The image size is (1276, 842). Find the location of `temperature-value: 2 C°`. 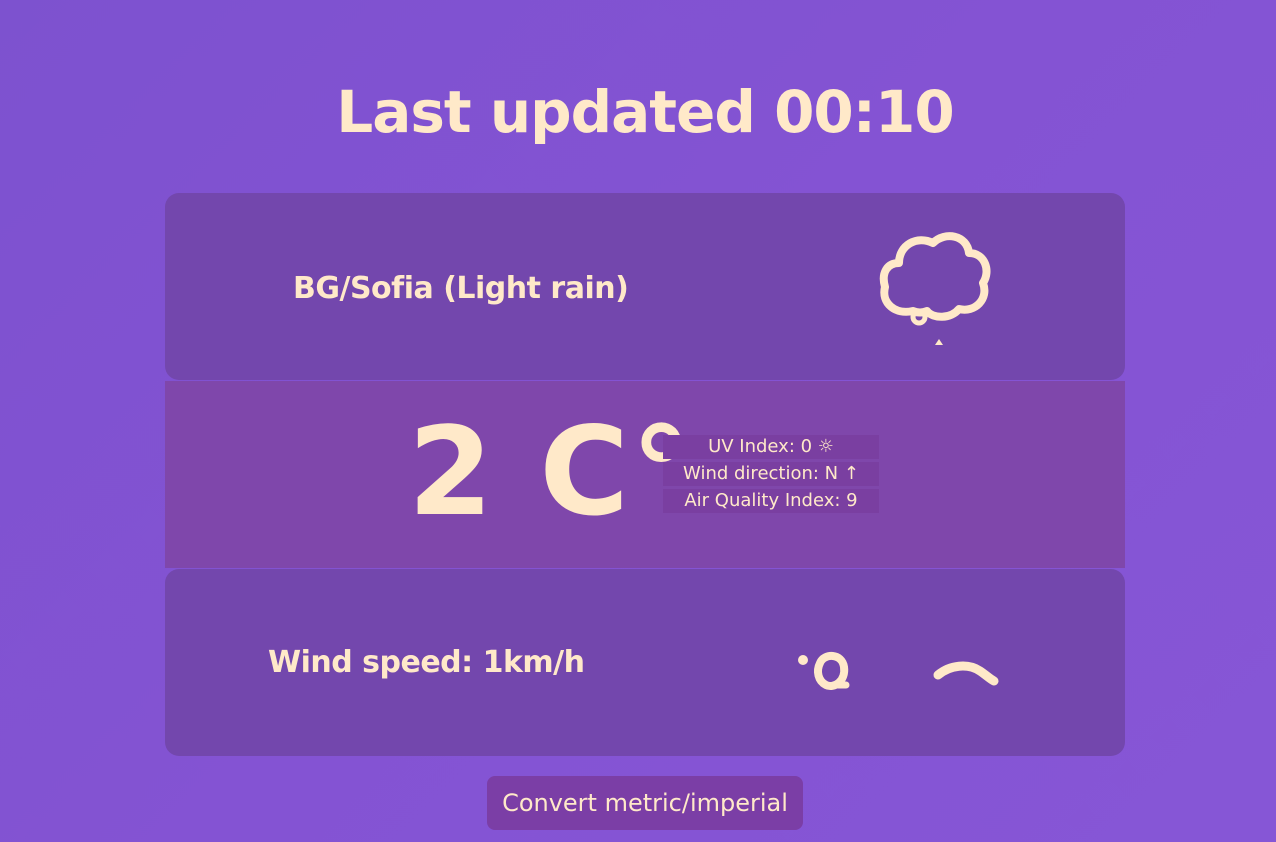

temperature-value: 2 C° is located at coordinates (551, 472).